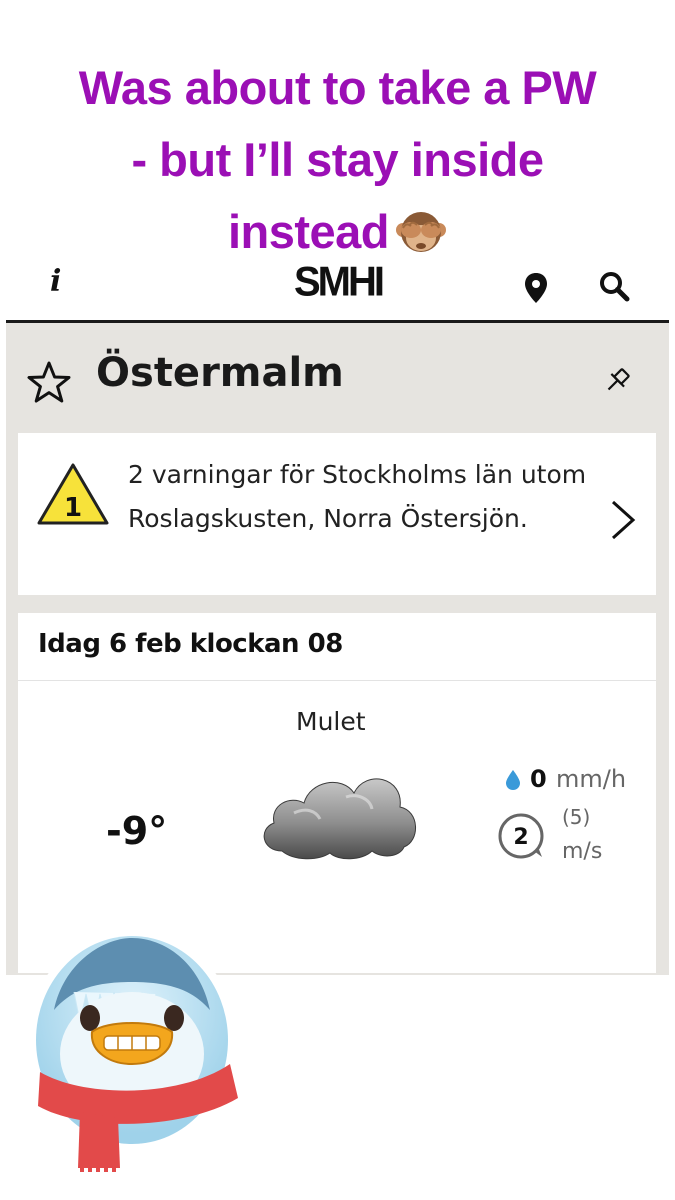 This screenshot has width=675, height=1200. What do you see at coordinates (591, 779) in the screenshot?
I see `precipitation-unit: mm/h` at bounding box center [591, 779].